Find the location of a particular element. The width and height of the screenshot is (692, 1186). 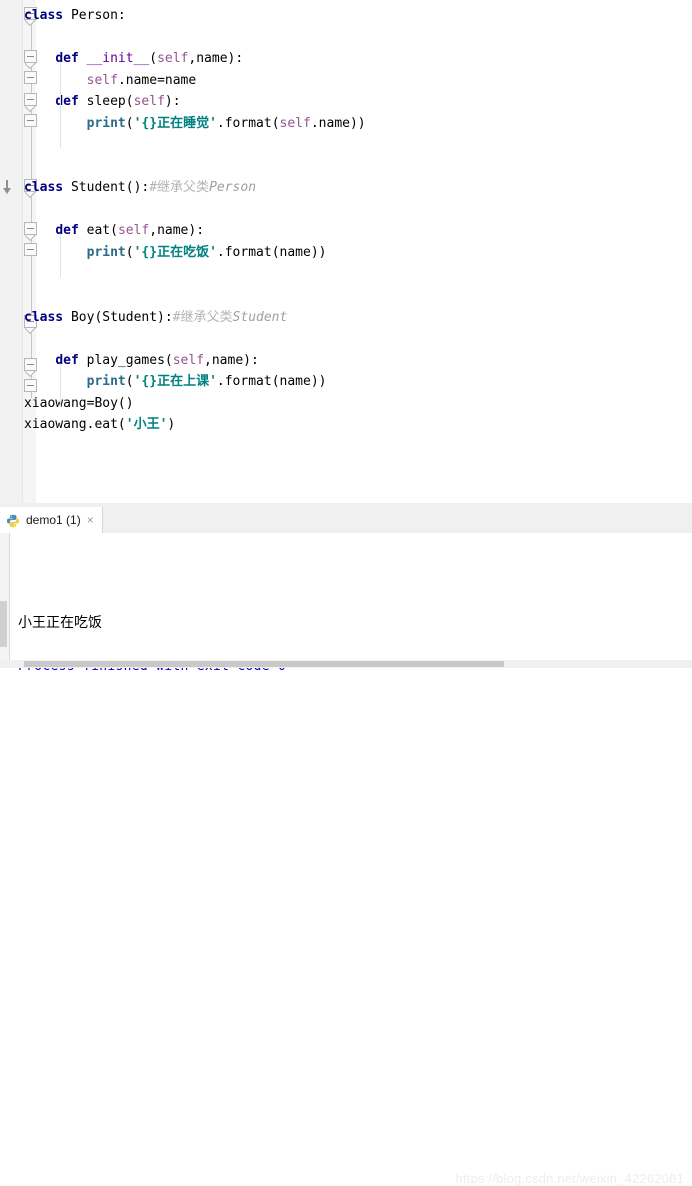

horizontal-scrollbar is located at coordinates (346, 664).